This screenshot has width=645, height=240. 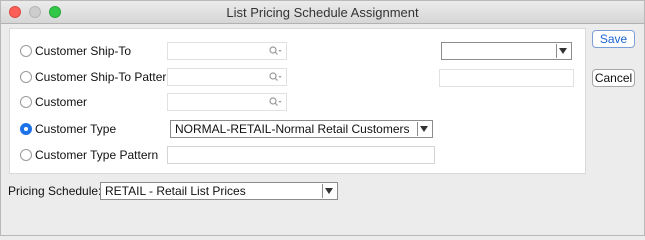 I want to click on radio-customer-type, so click(x=26, y=129).